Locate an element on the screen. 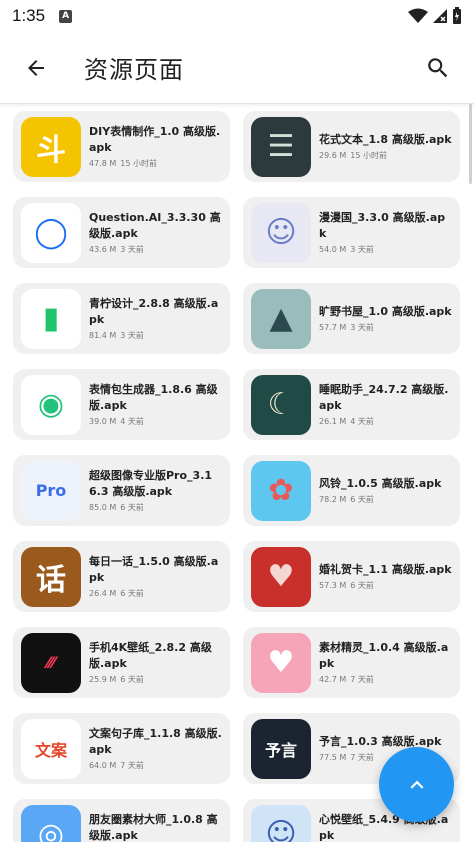  card-info: 旷野书屋_1.0 高级版.apk 57.7 M3 天前 is located at coordinates (385, 318).